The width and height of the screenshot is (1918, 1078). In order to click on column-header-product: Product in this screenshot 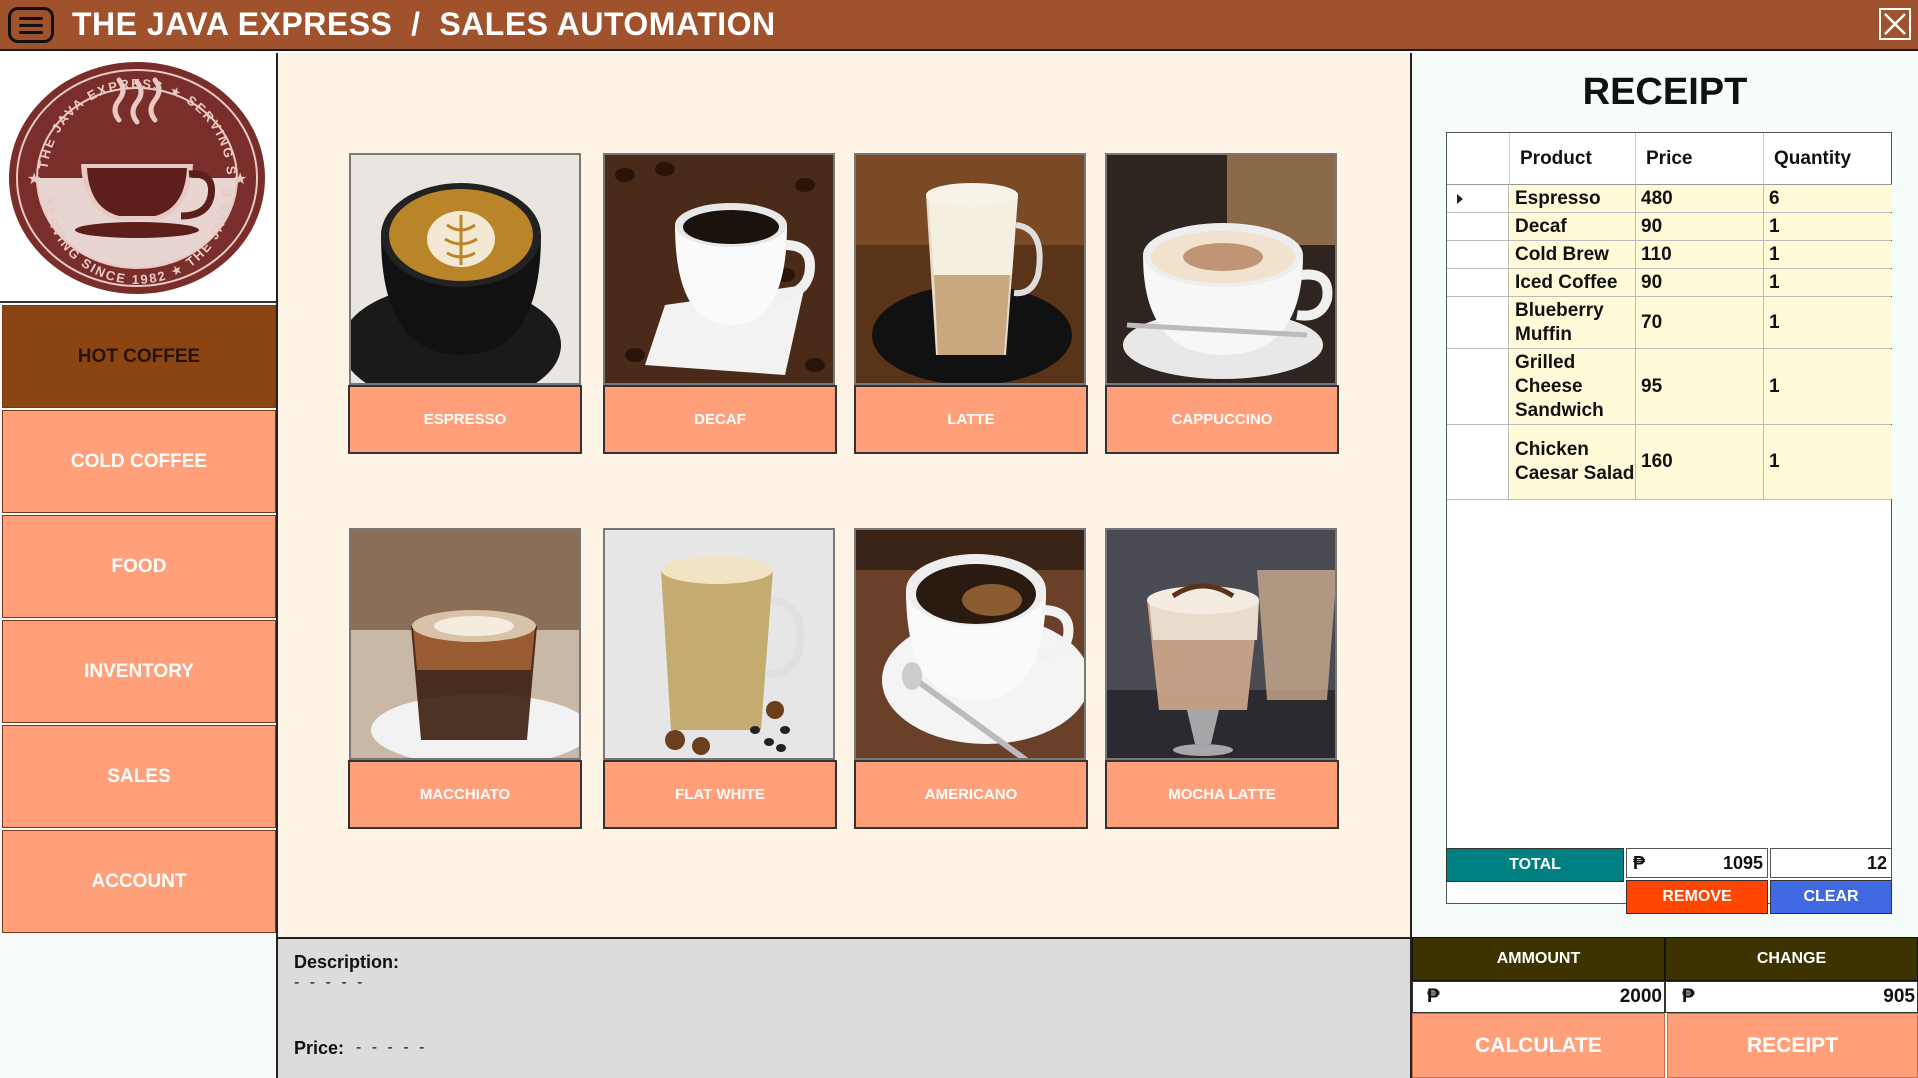, I will do `click(1573, 159)`.